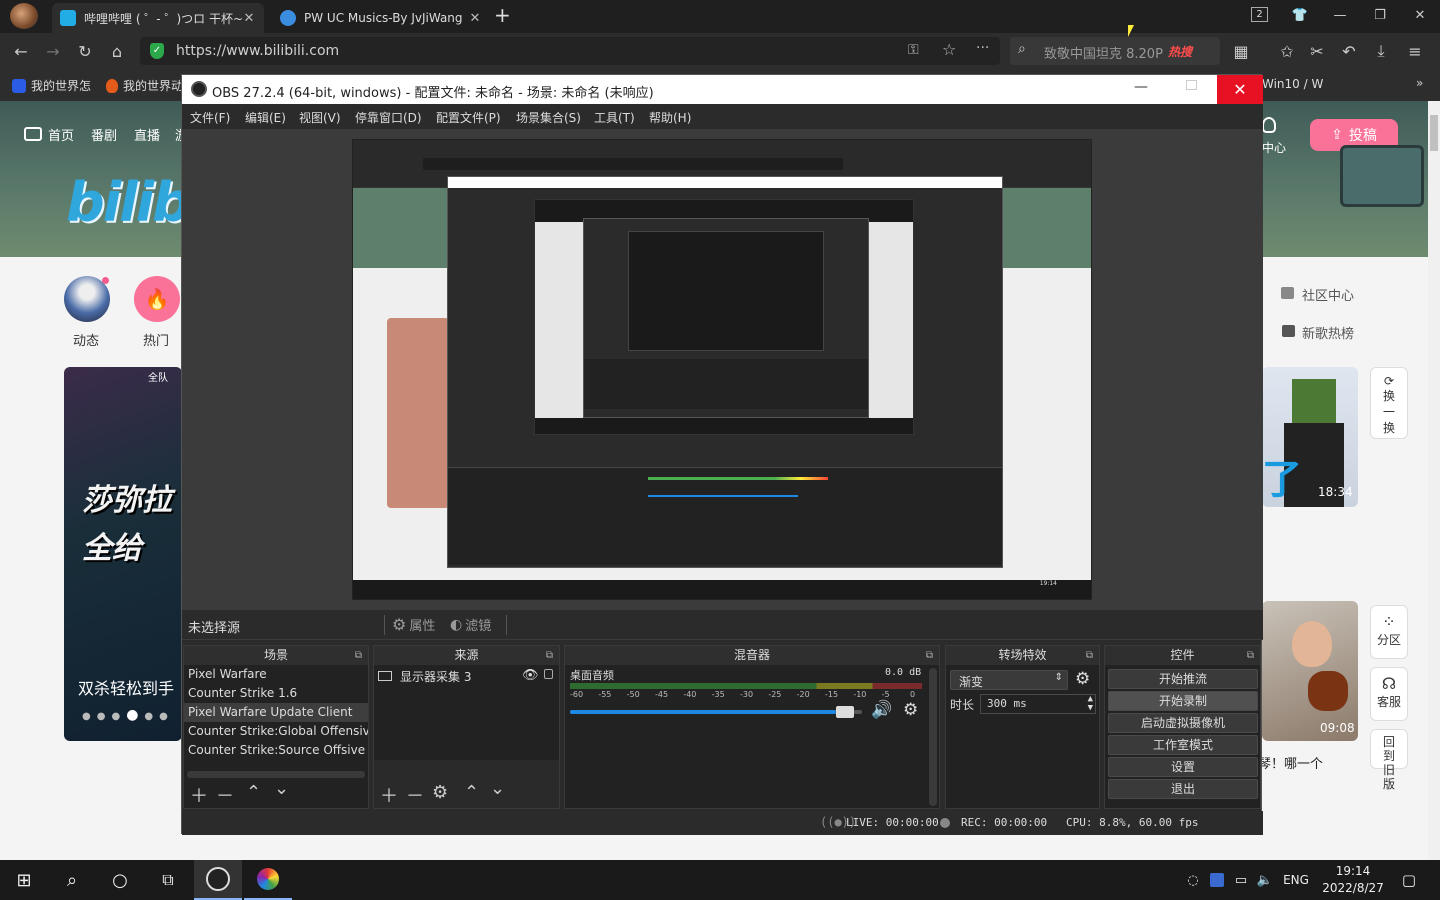 Image resolution: width=1440 pixels, height=900 pixels. I want to click on close-icon: ✕, so click(1420, 15).